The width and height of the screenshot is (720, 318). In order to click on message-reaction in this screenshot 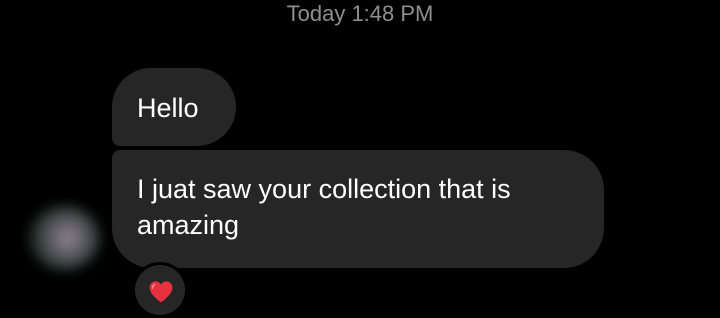, I will do `click(160, 290)`.